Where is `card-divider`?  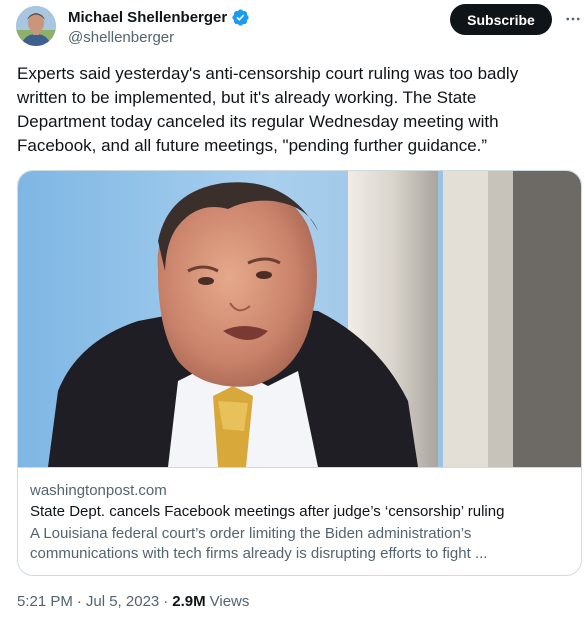
card-divider is located at coordinates (299, 467).